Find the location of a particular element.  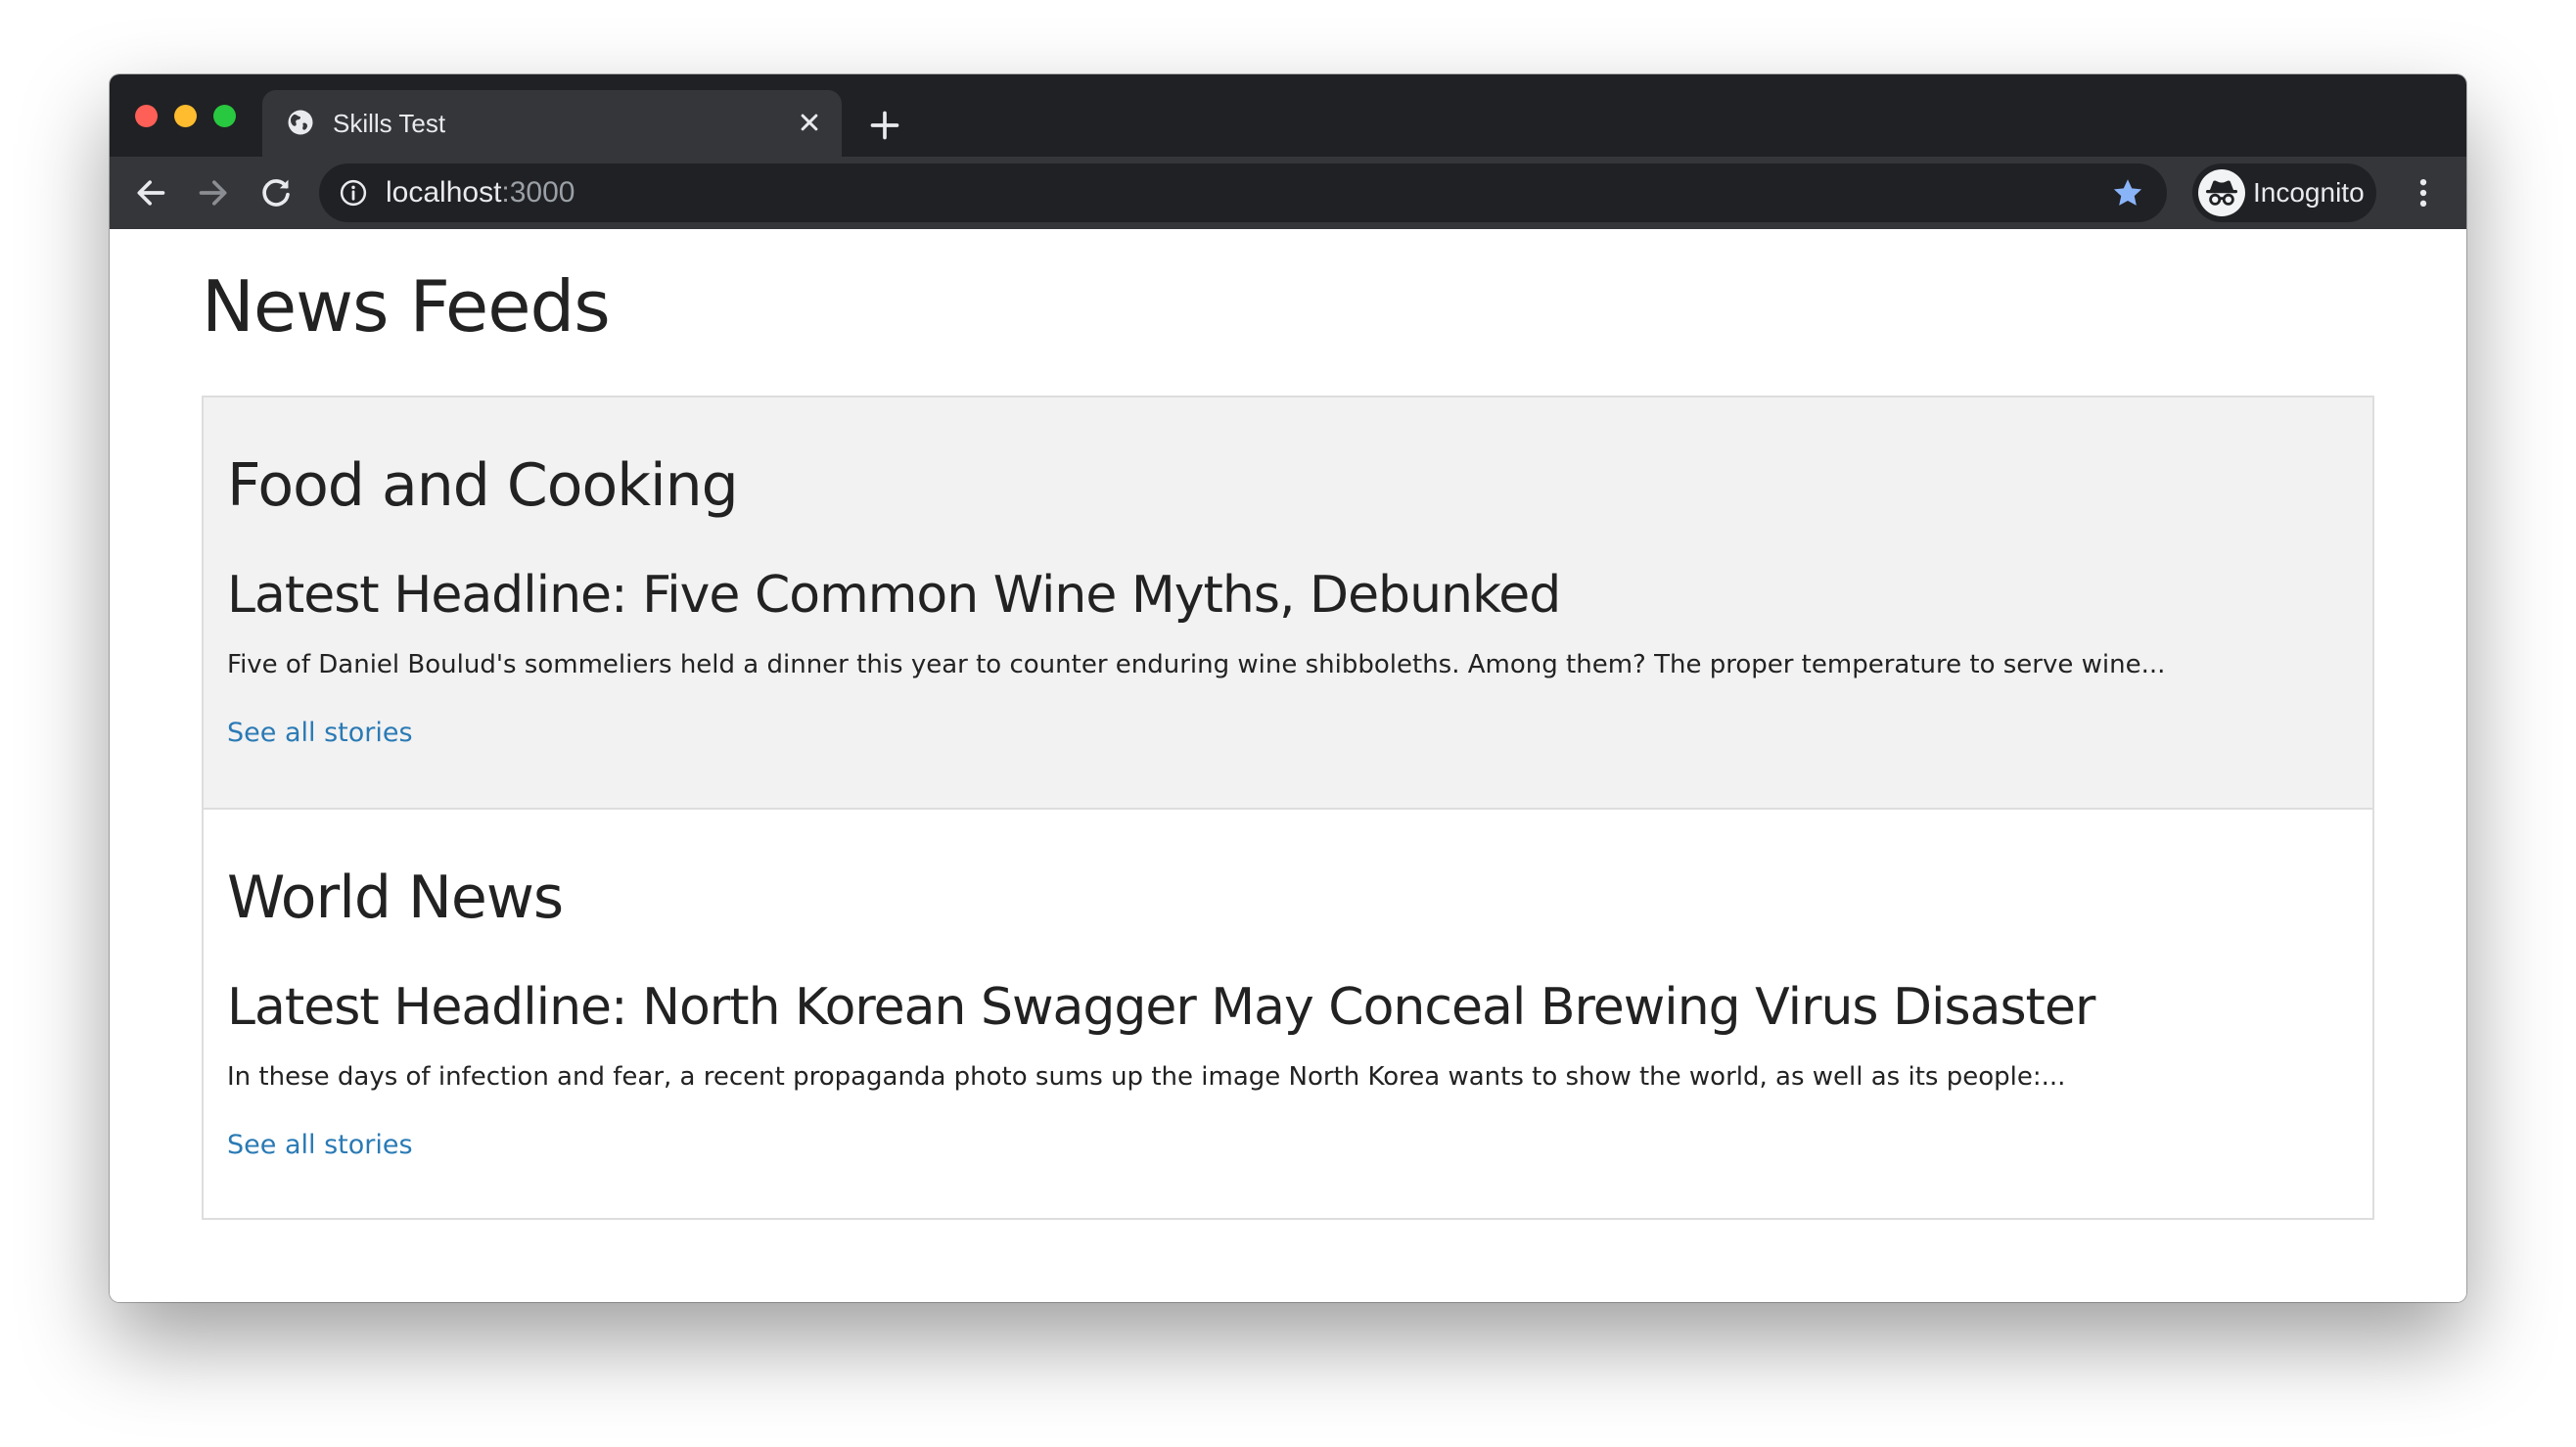

page-title: News Feeds is located at coordinates (407, 306).